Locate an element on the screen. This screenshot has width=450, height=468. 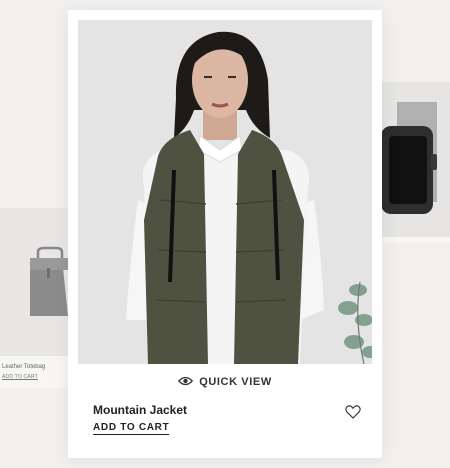
quick-view-button: QUICK VIEW is located at coordinates (225, 382).